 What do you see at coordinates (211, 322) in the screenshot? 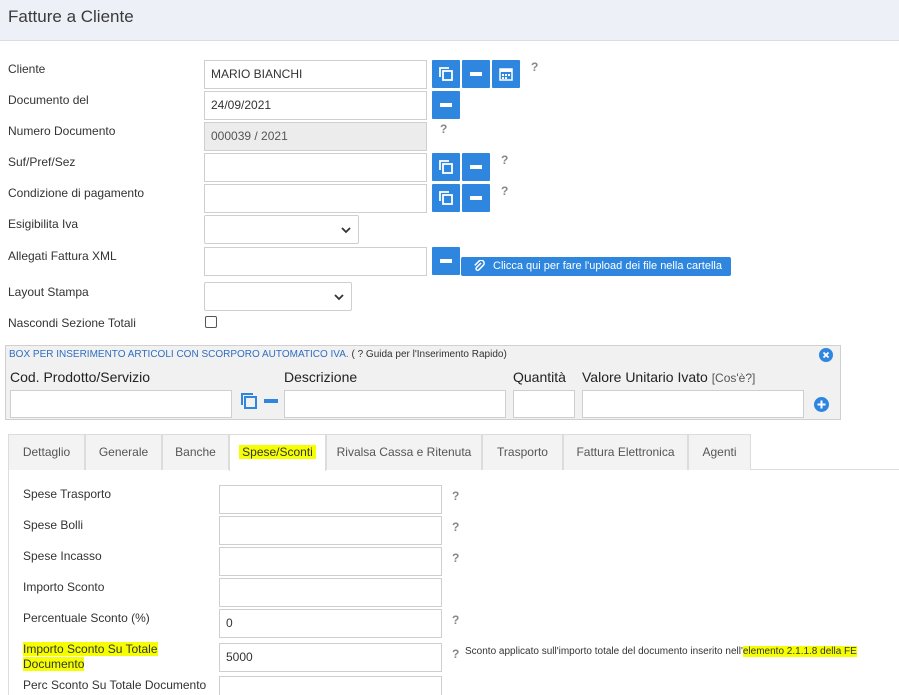
I see `nascondi-totali-checkbox` at bounding box center [211, 322].